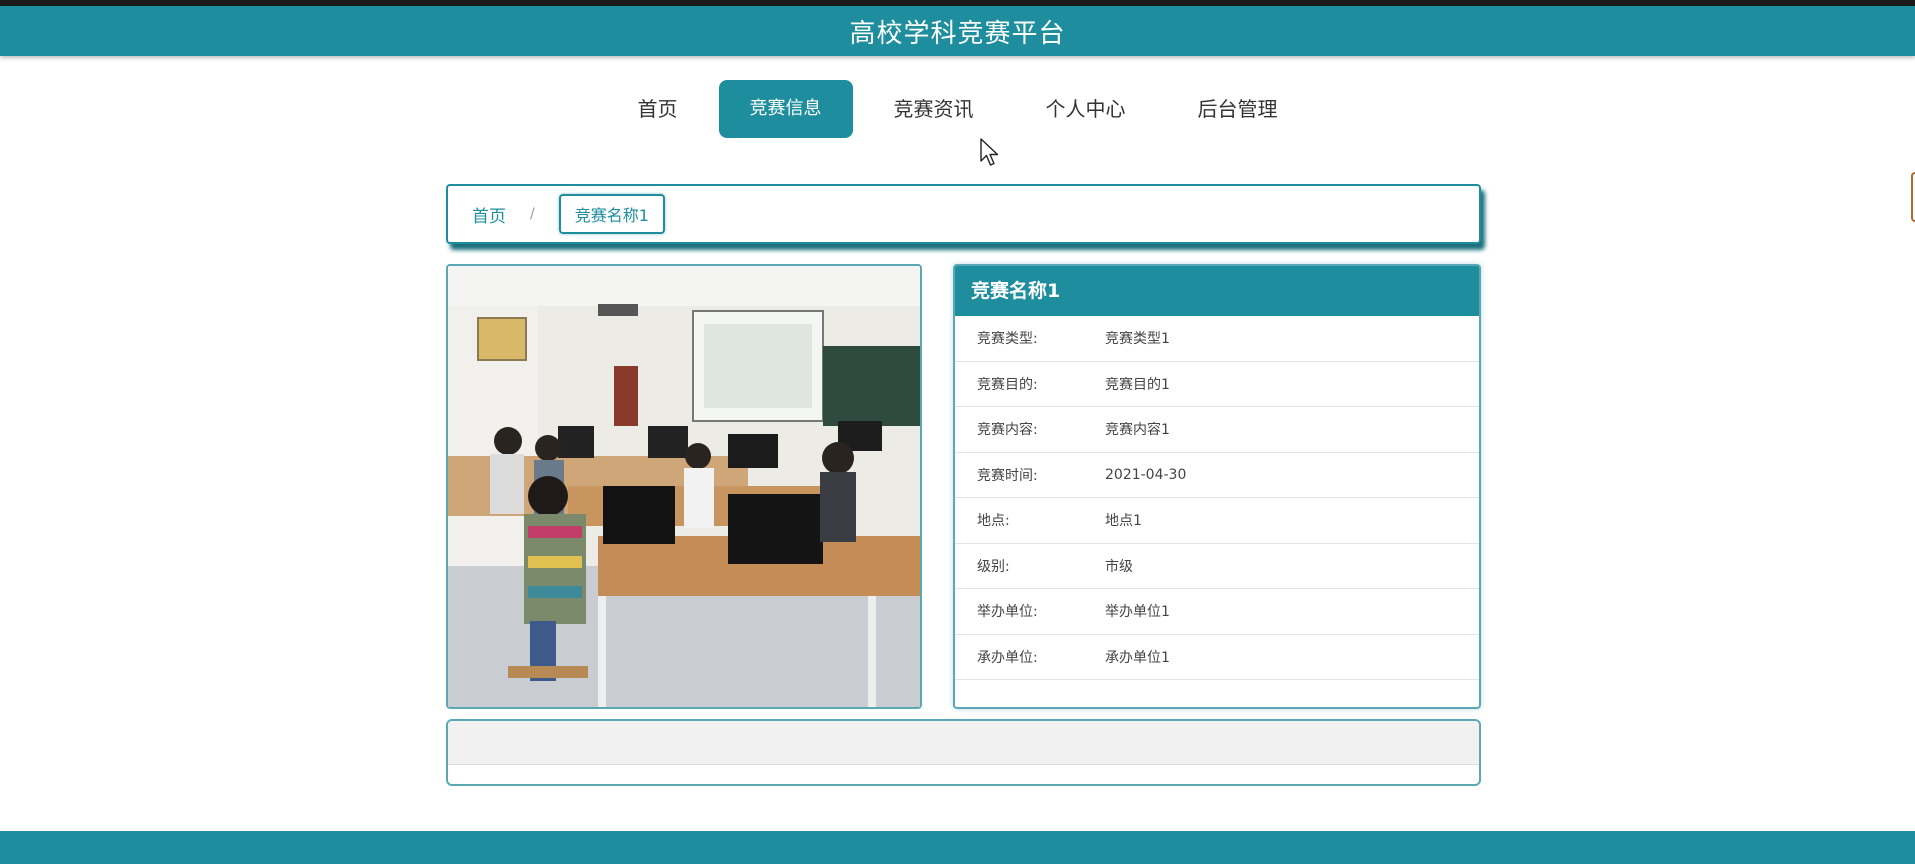  What do you see at coordinates (1238, 109) in the screenshot?
I see `nav-item-admin: 后台管理` at bounding box center [1238, 109].